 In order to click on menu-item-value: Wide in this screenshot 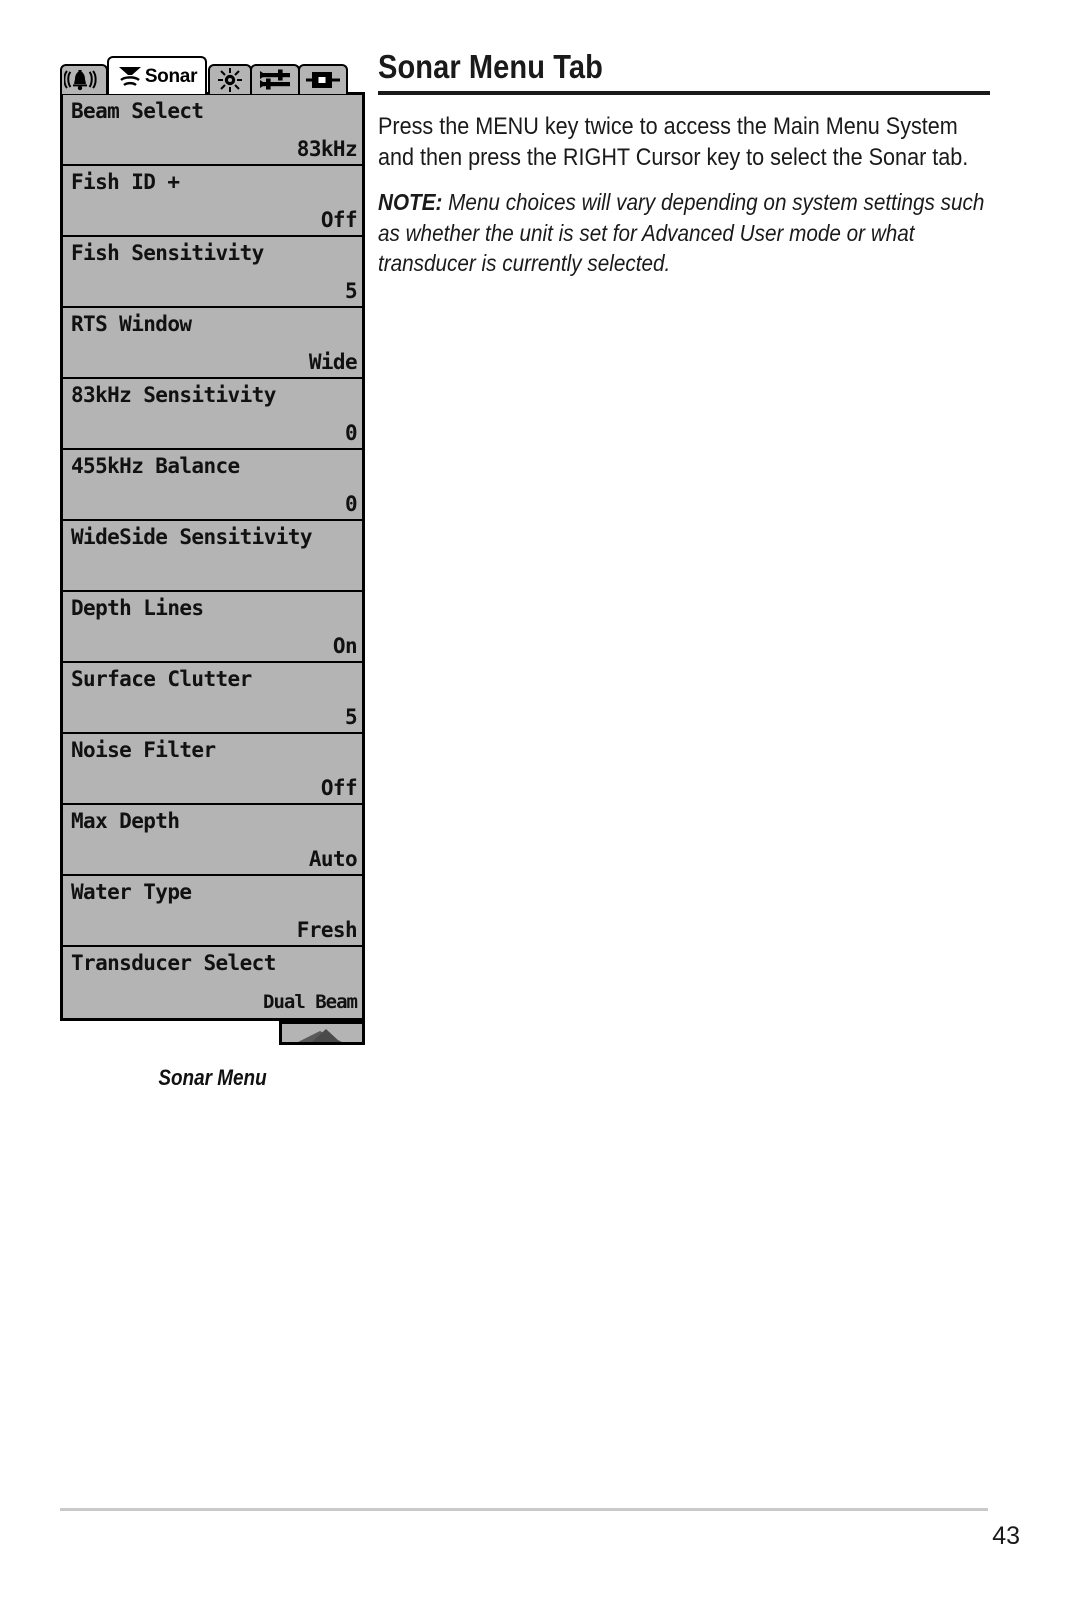, I will do `click(333, 362)`.